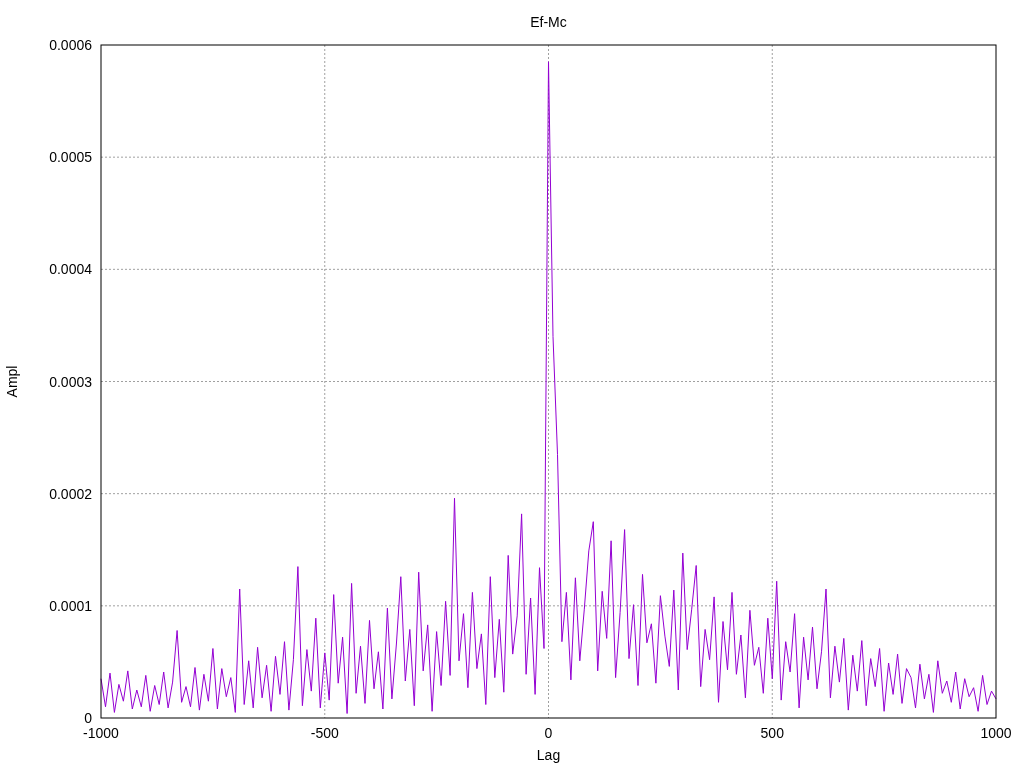 This screenshot has height=768, width=1024. I want to click on tick-label: 500, so click(772, 733).